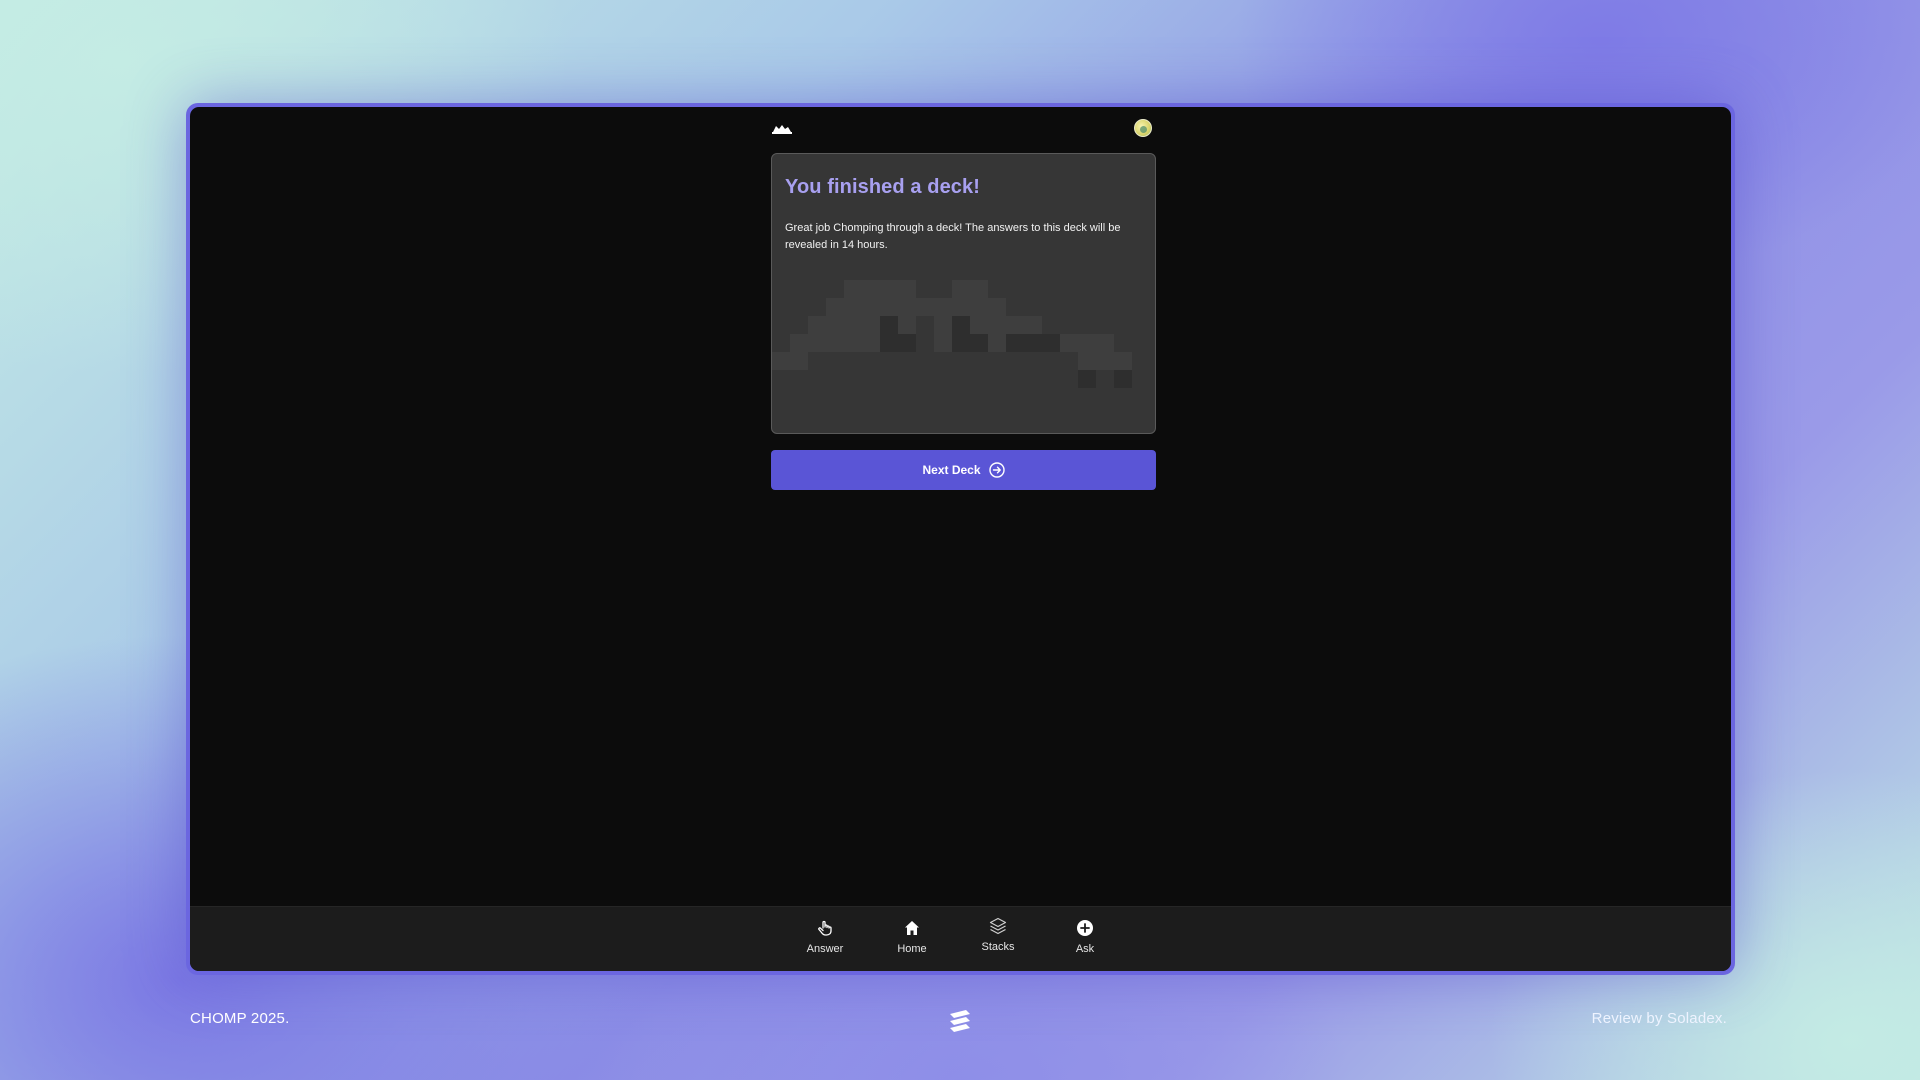  I want to click on chomp-logo-icon, so click(782, 129).